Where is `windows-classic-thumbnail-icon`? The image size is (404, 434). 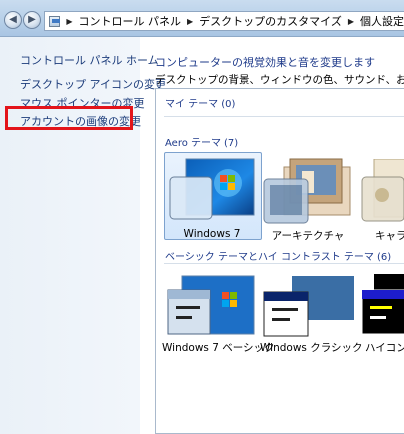
windows-classic-thumbnail-icon is located at coordinates (308, 306).